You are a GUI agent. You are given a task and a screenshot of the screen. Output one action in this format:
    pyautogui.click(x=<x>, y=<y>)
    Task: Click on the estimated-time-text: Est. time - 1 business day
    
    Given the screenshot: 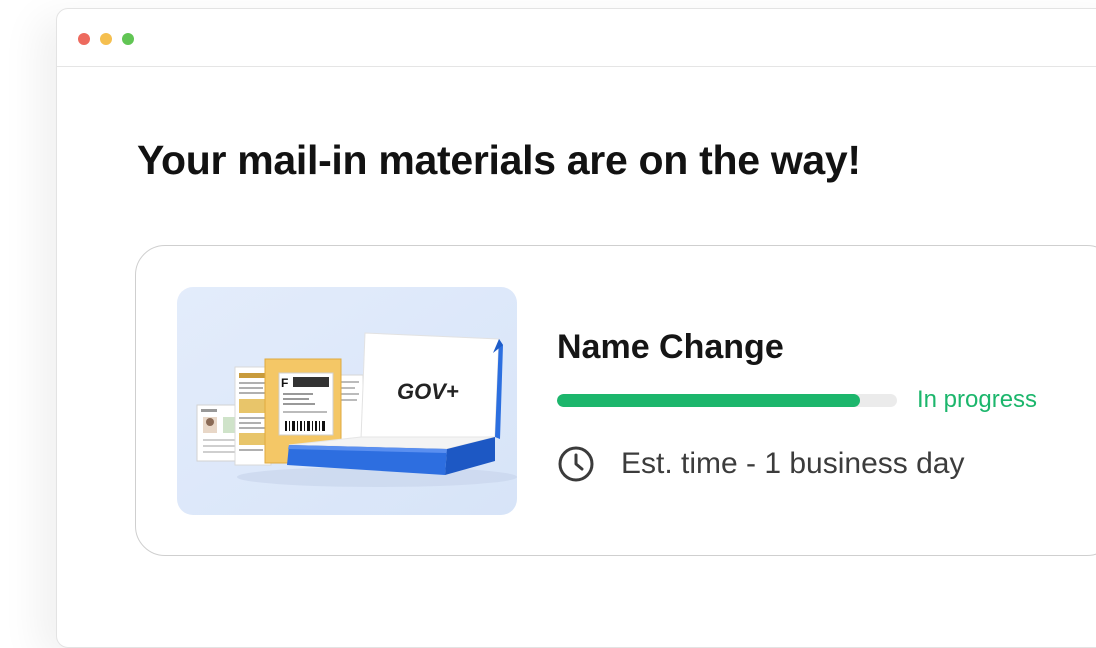 What is the action you would take?
    pyautogui.click(x=793, y=463)
    